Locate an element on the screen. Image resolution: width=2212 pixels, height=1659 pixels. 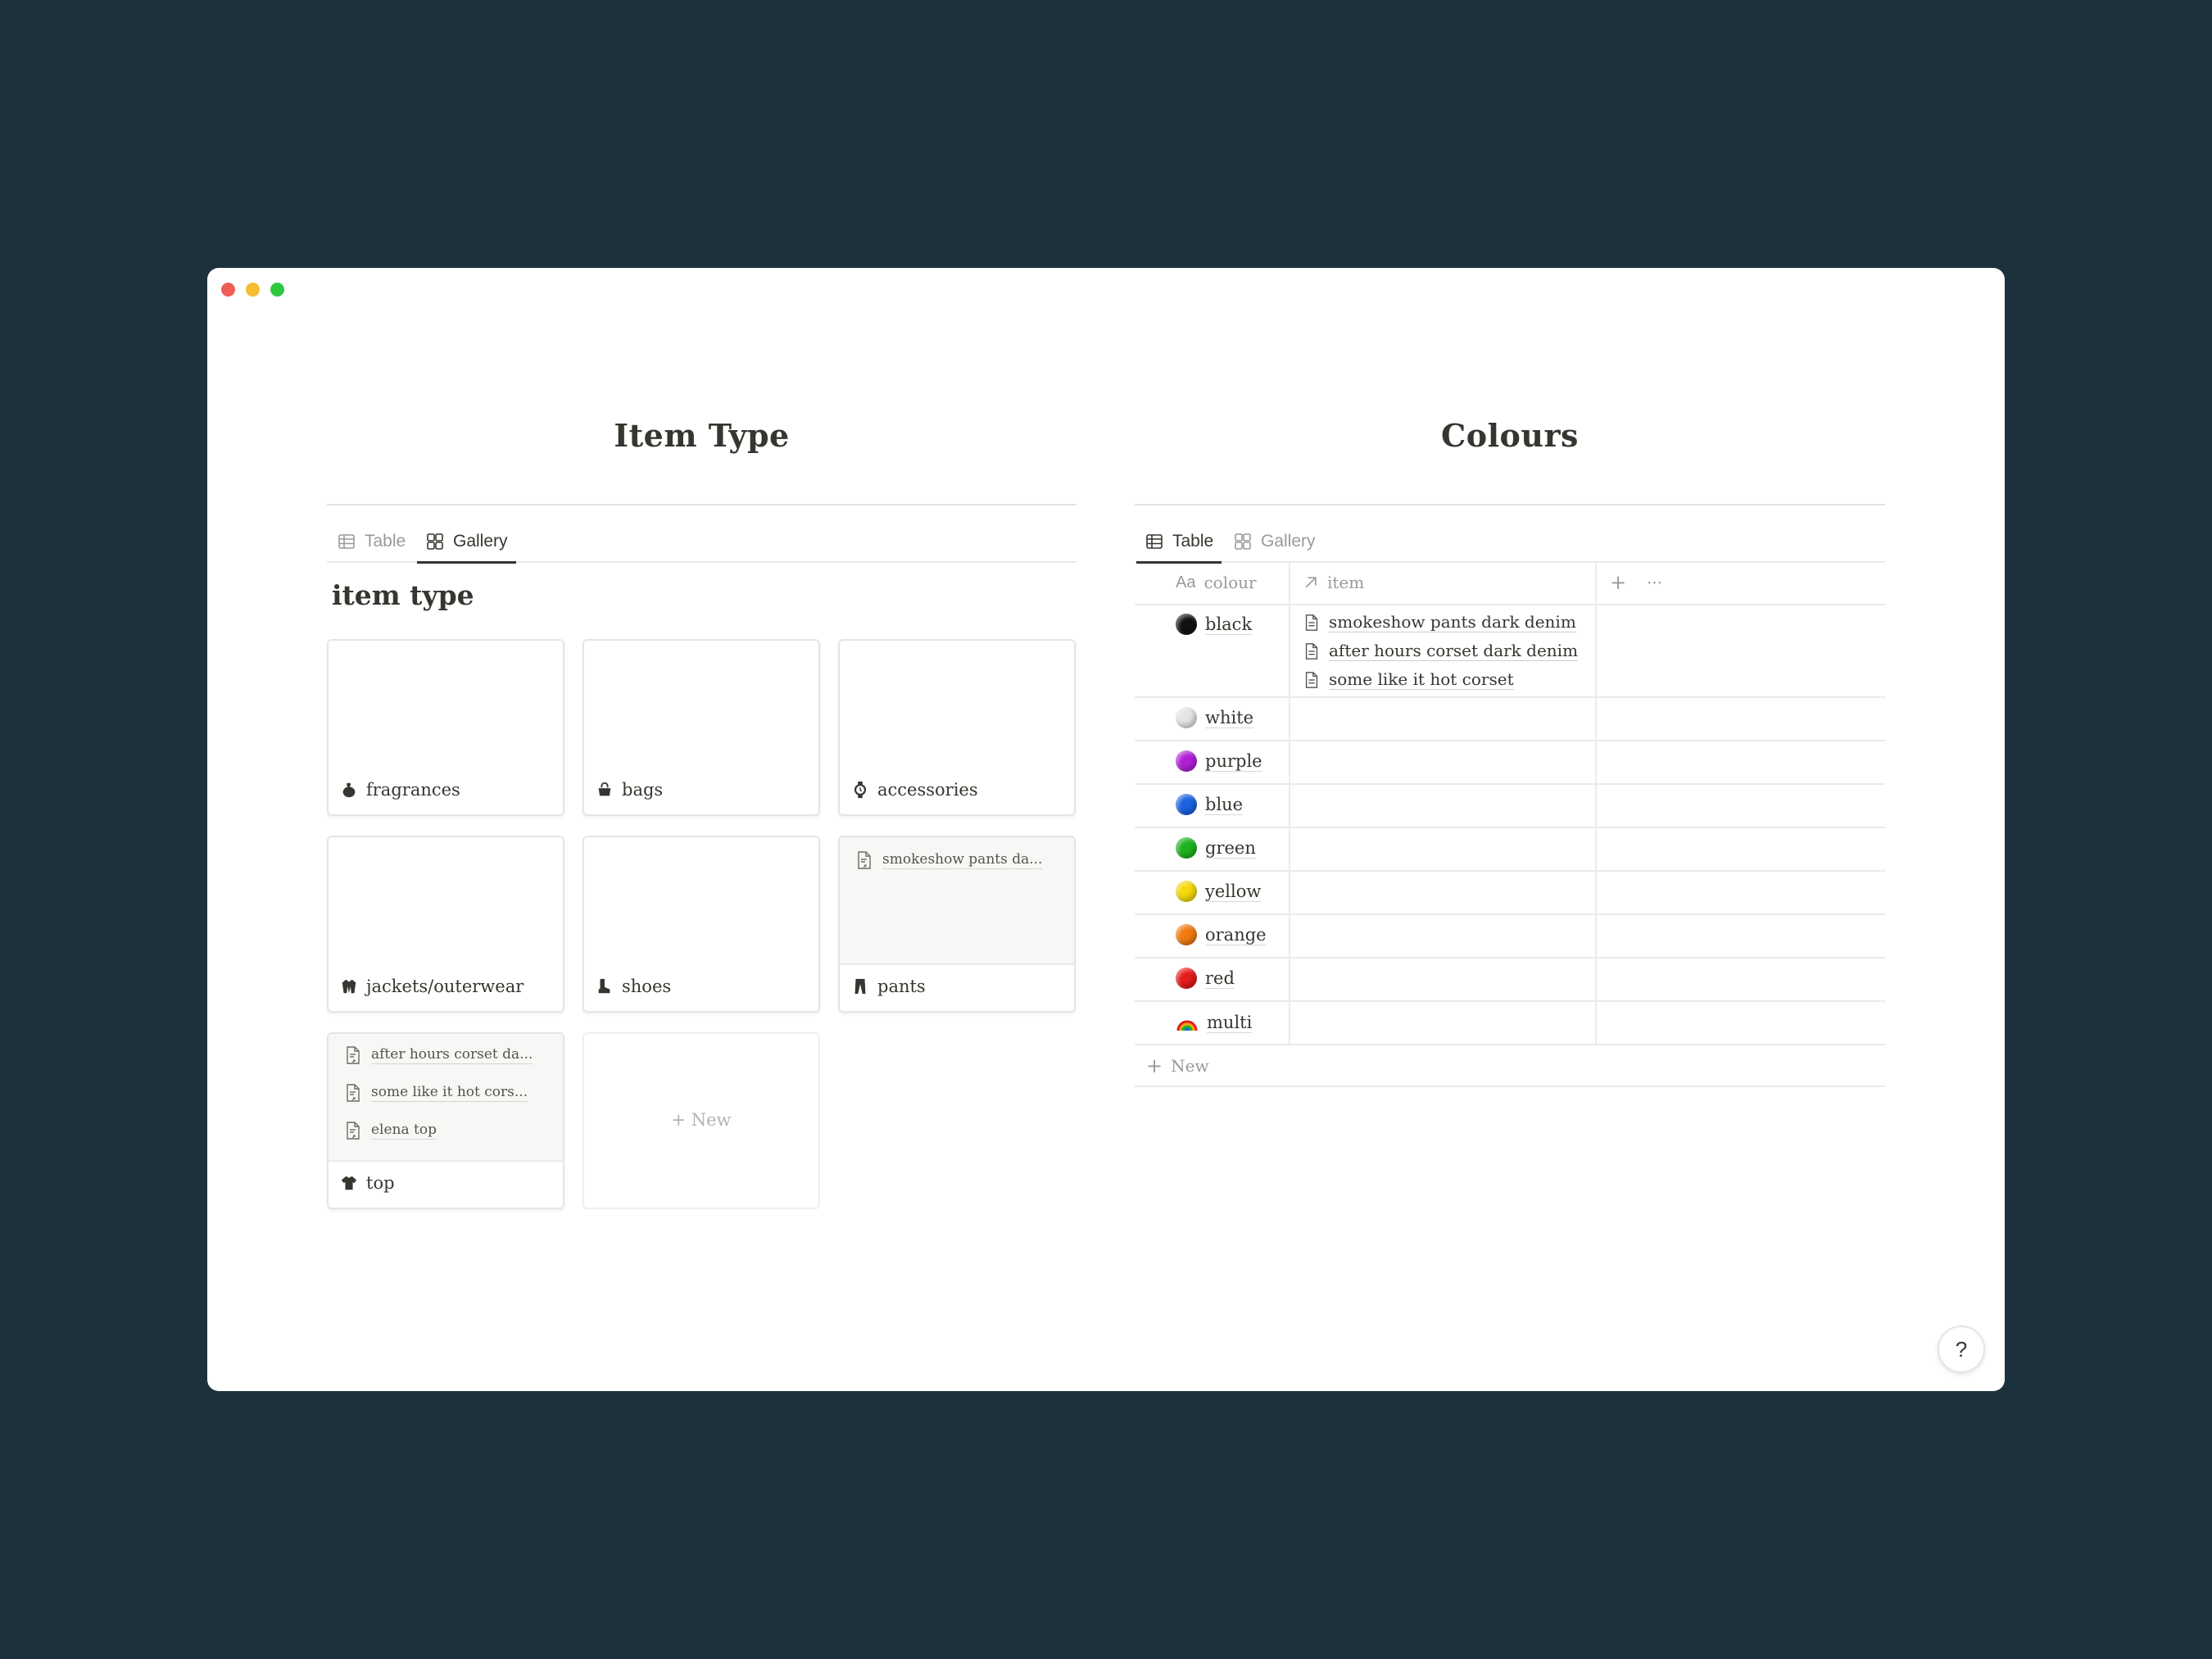
page-heading: Item Type is located at coordinates (702, 435).